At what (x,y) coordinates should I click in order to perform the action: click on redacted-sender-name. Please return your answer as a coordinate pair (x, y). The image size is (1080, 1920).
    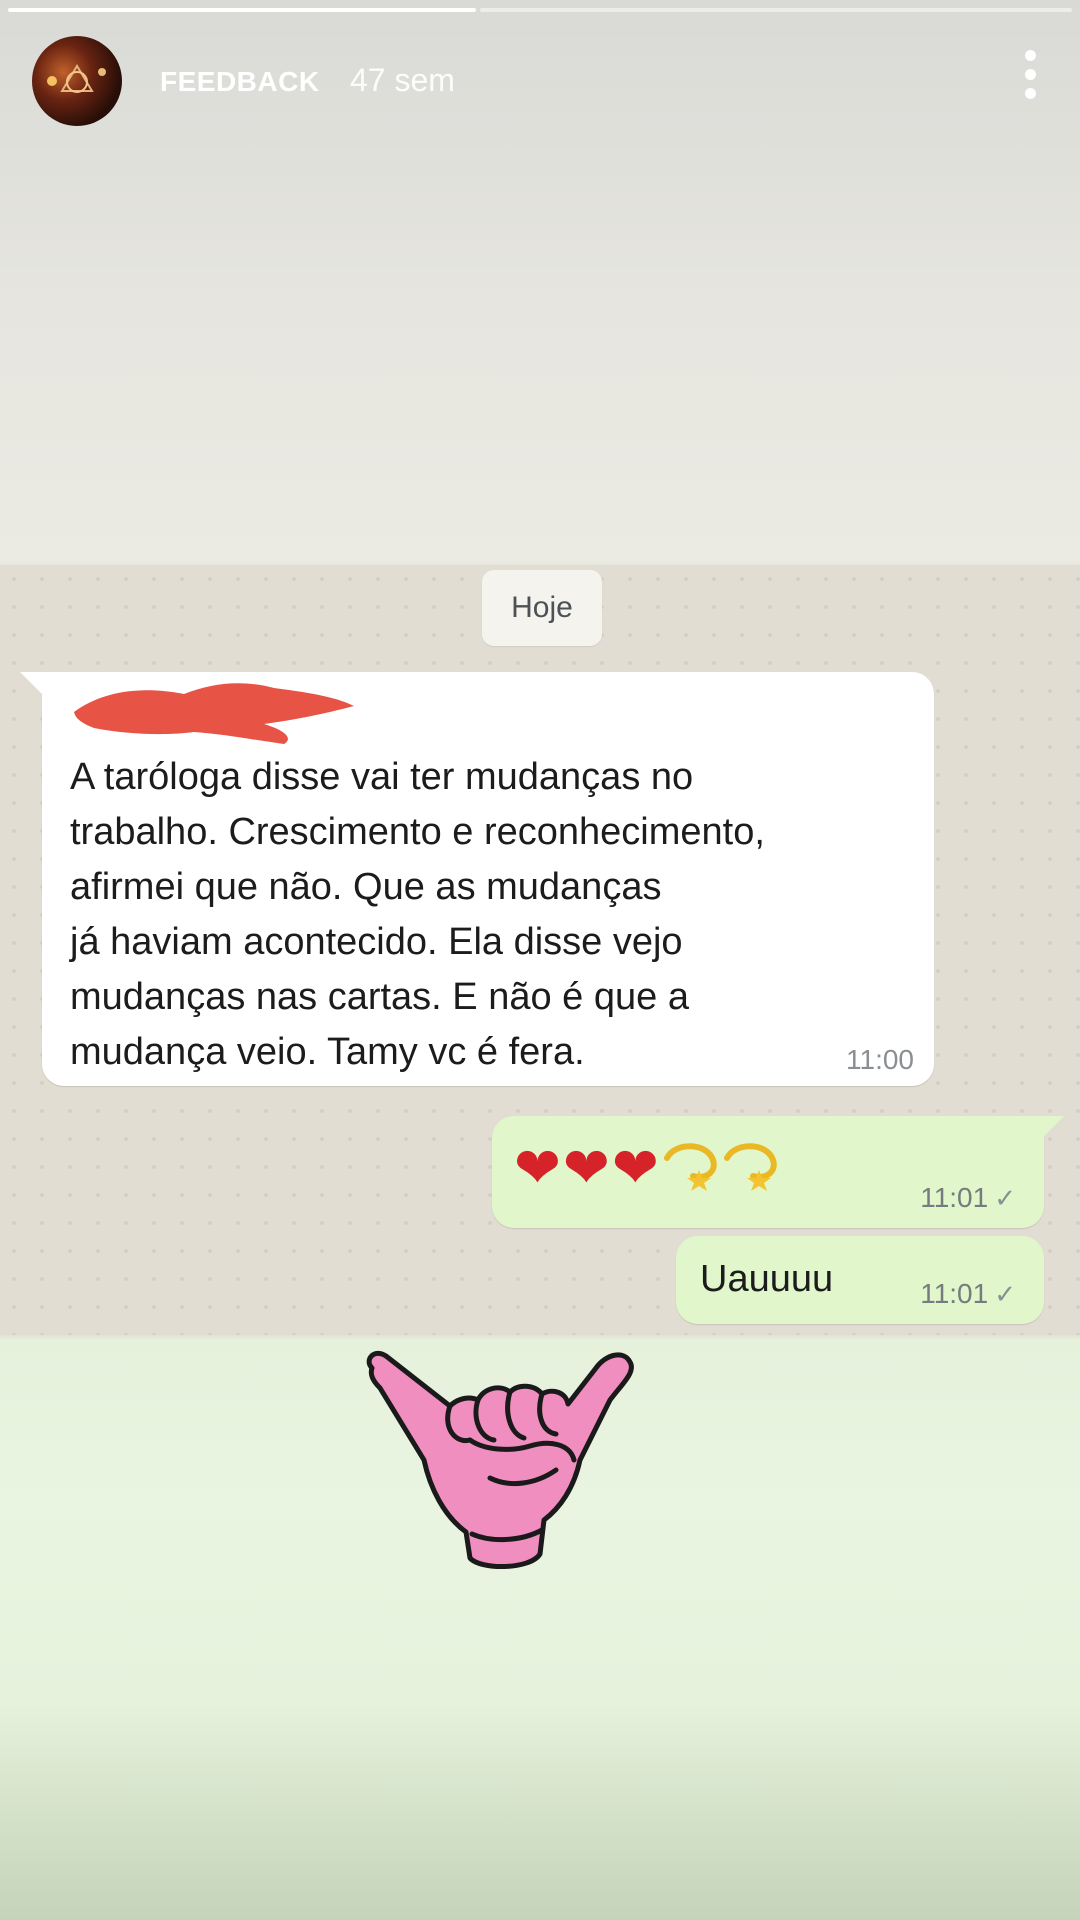
    Looking at the image, I should click on (214, 713).